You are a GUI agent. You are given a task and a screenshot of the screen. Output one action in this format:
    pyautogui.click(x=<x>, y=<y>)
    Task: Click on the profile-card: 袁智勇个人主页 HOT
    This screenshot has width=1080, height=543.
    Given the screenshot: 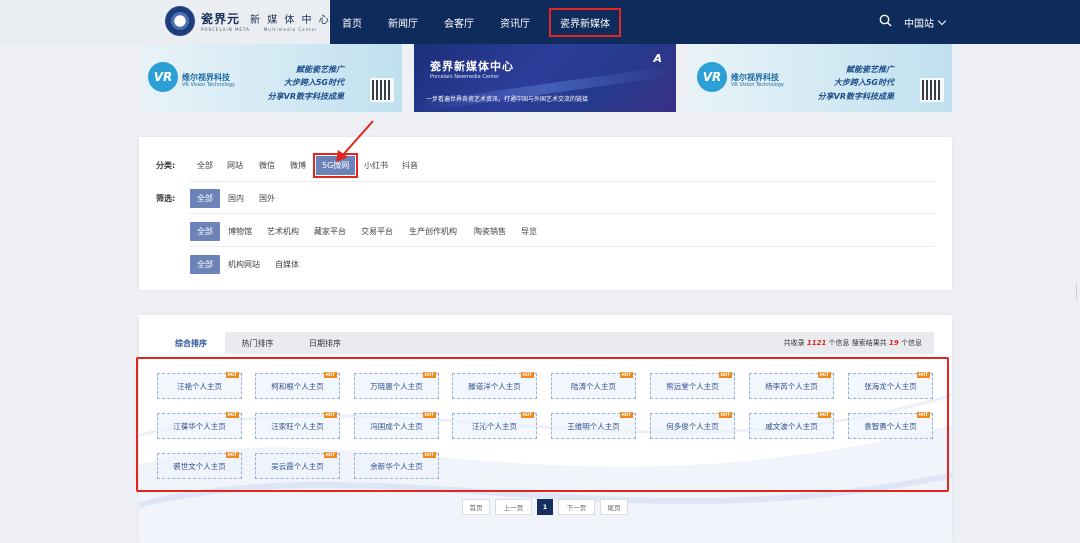 What is the action you would take?
    pyautogui.click(x=890, y=425)
    